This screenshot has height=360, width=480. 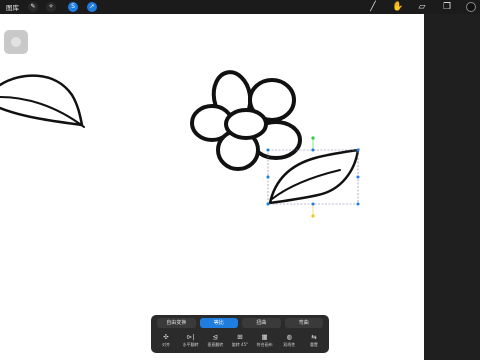 I want to click on rotate-45-button: ⊞ 旋转 45°, so click(x=240, y=342).